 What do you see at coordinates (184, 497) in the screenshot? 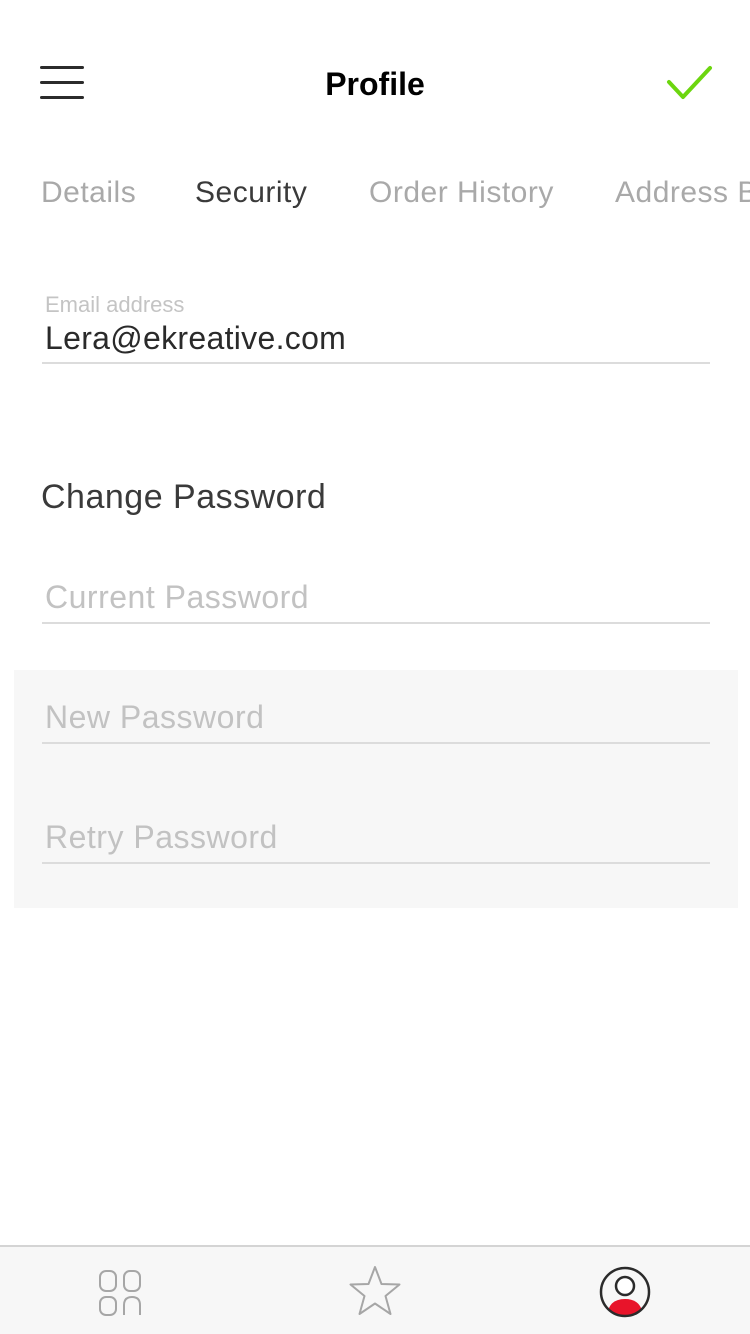
I see `change-password-heading: Change Password` at bounding box center [184, 497].